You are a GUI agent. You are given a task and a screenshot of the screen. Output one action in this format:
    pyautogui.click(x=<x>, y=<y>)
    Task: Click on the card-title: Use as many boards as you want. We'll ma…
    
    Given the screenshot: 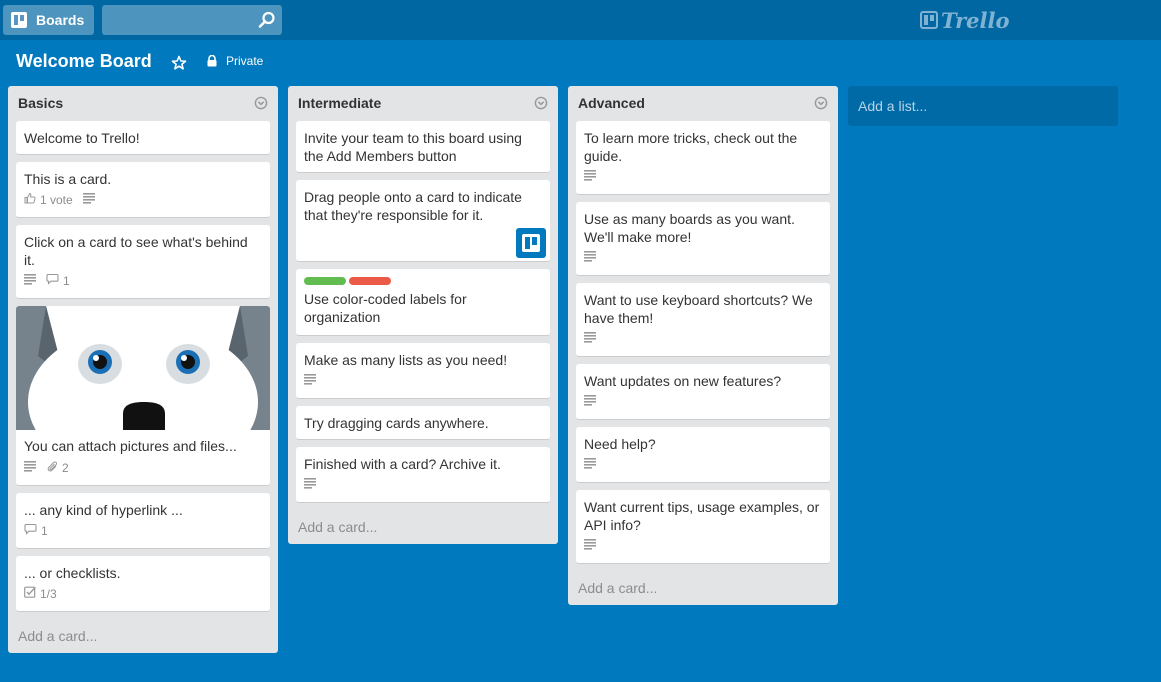 What is the action you would take?
    pyautogui.click(x=689, y=228)
    